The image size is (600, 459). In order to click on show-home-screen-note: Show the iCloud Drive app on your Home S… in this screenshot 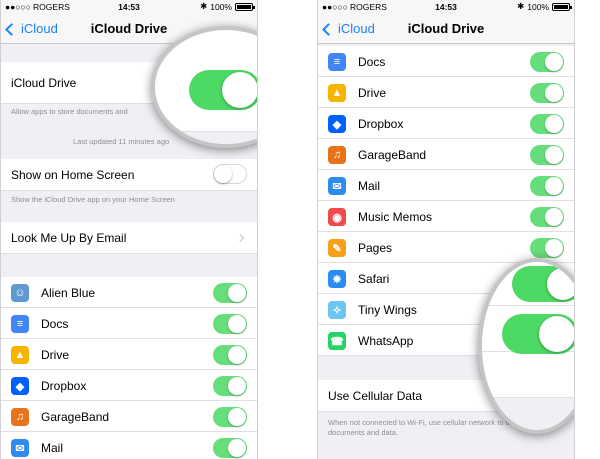, I will do `click(93, 199)`.